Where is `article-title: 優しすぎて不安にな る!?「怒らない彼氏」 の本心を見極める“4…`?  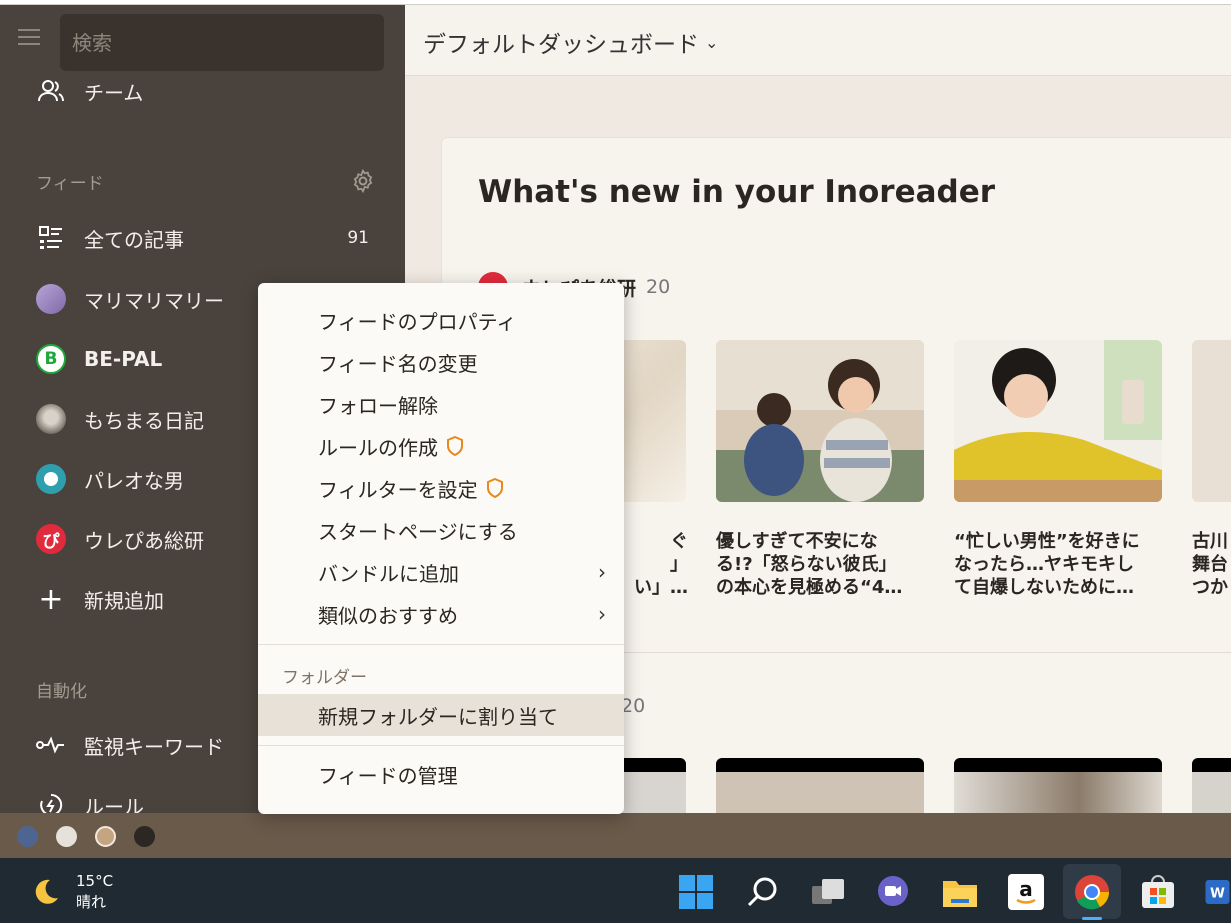 article-title: 優しすぎて不安にな る!?「怒らない彼氏」 の本心を見極める“4… is located at coordinates (821, 564).